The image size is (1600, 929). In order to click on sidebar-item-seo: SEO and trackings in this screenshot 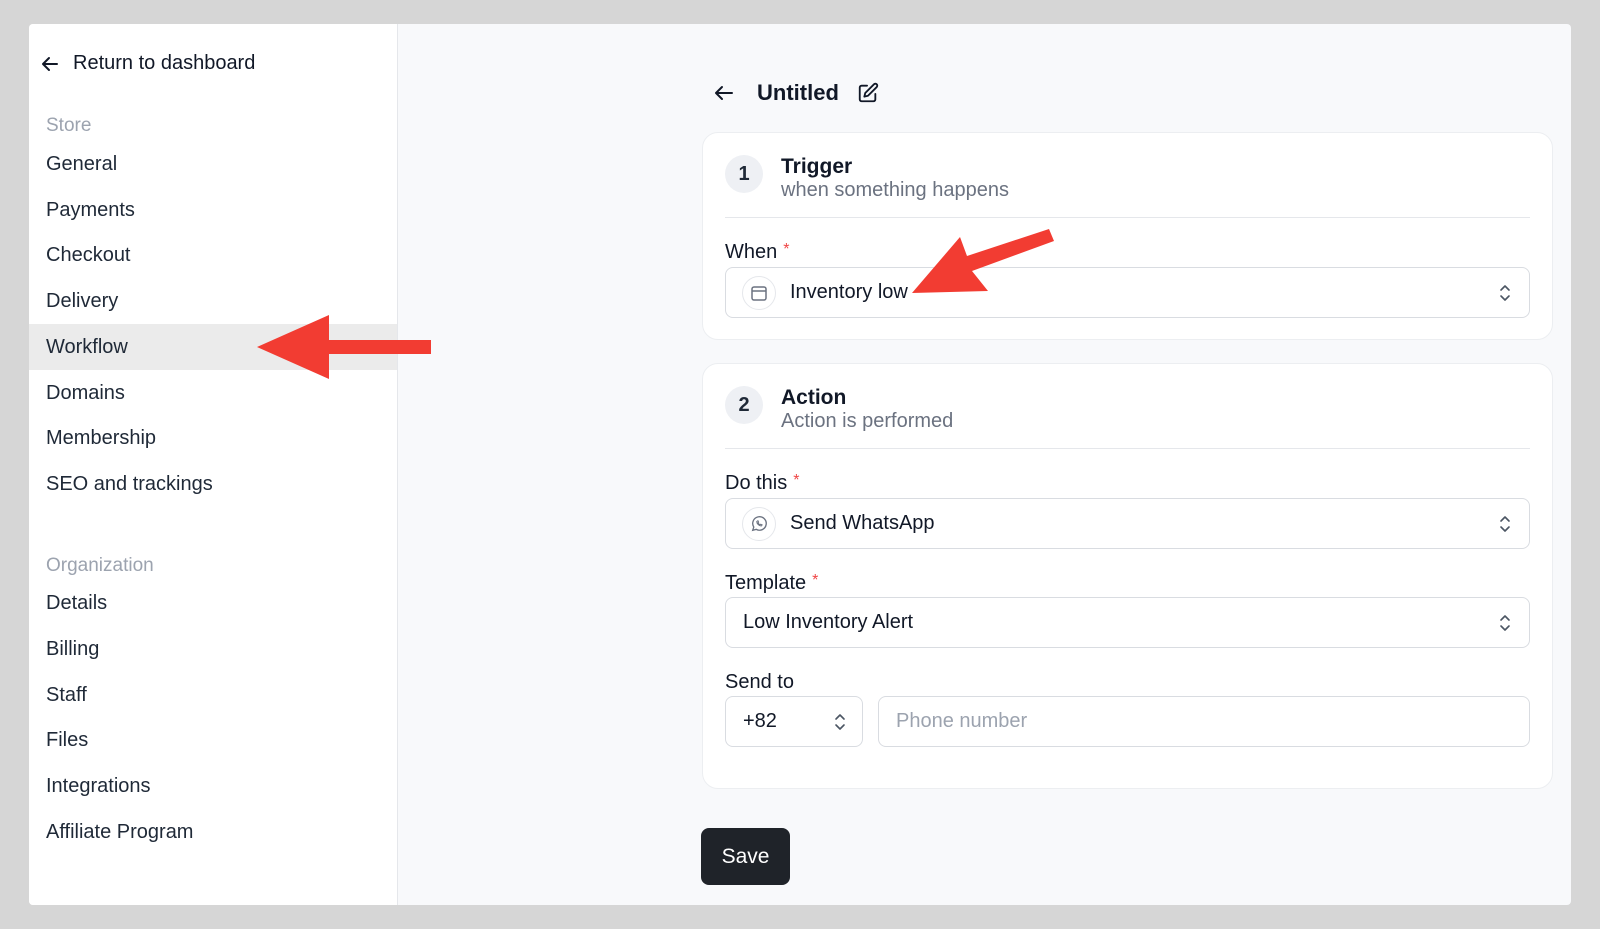, I will do `click(213, 484)`.